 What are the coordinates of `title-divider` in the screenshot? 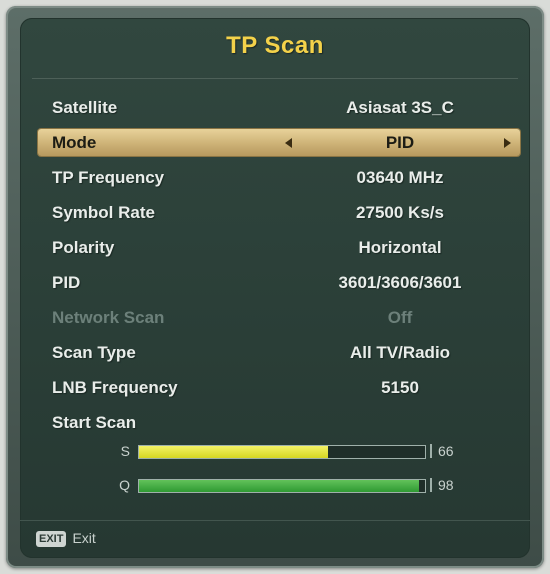 It's located at (275, 78).